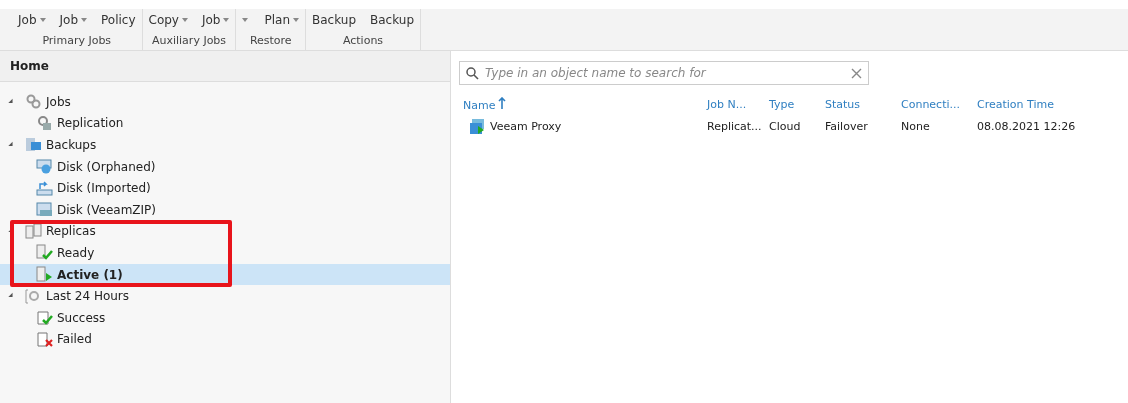 The image size is (1128, 403). I want to click on tree-item: Disk (VeeamZIP), so click(107, 209).